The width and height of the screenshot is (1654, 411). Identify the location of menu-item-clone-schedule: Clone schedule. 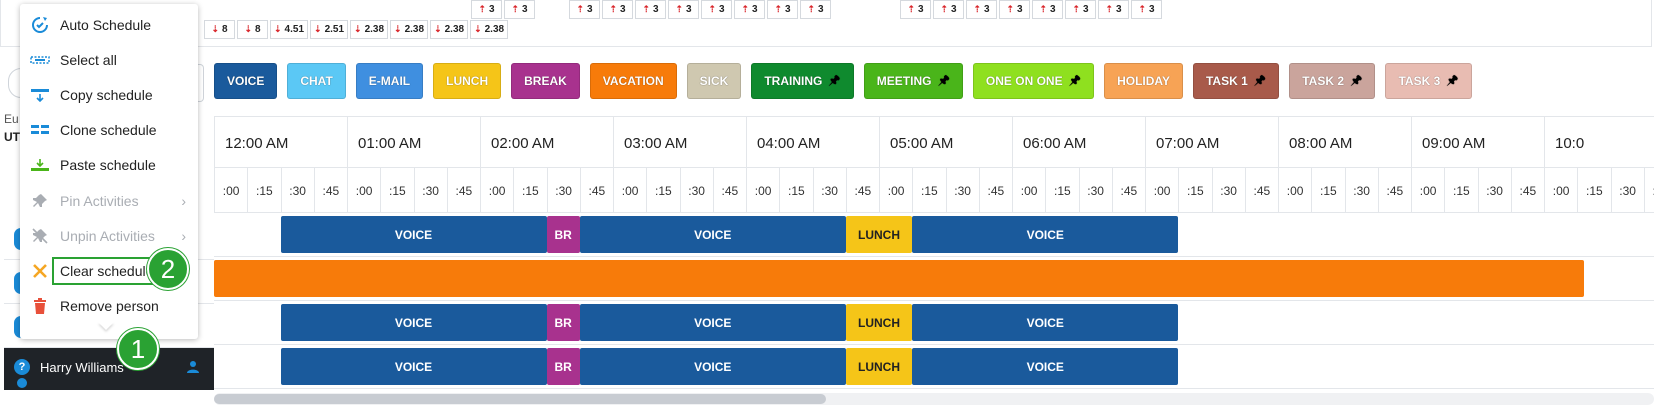
(109, 130).